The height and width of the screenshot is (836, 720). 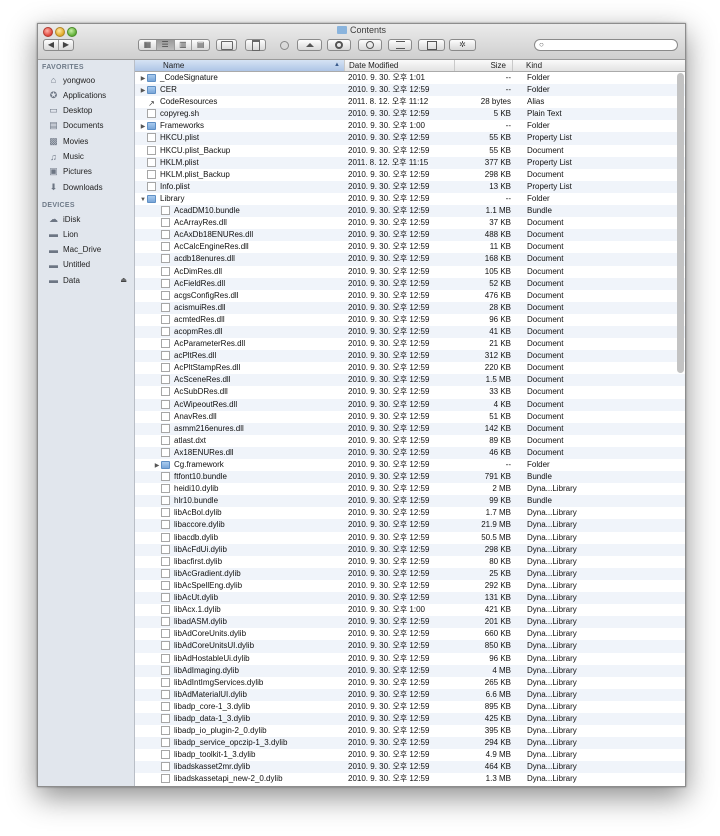 What do you see at coordinates (500, 283) in the screenshot?
I see `size-cell: 52 KB` at bounding box center [500, 283].